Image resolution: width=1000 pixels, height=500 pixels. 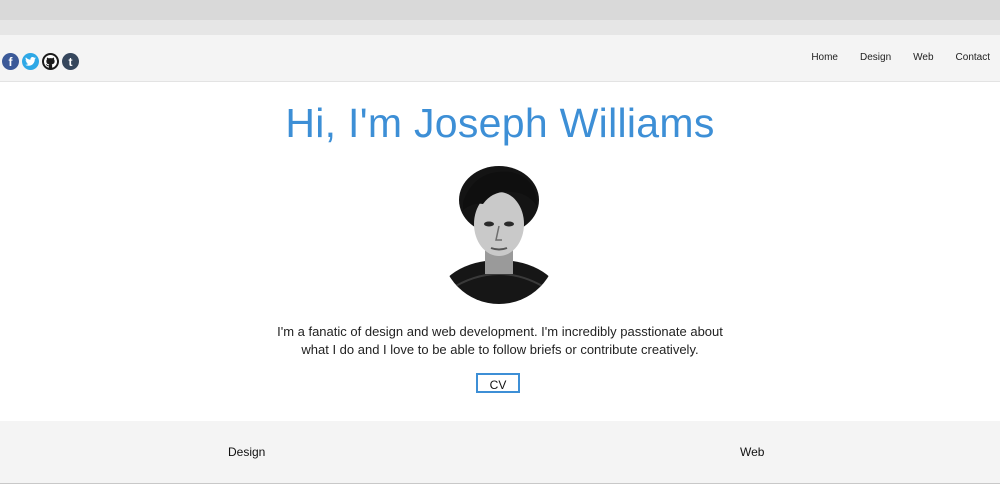 What do you see at coordinates (500, 123) in the screenshot?
I see `hero-title: Hi, I'm Joseph Williams` at bounding box center [500, 123].